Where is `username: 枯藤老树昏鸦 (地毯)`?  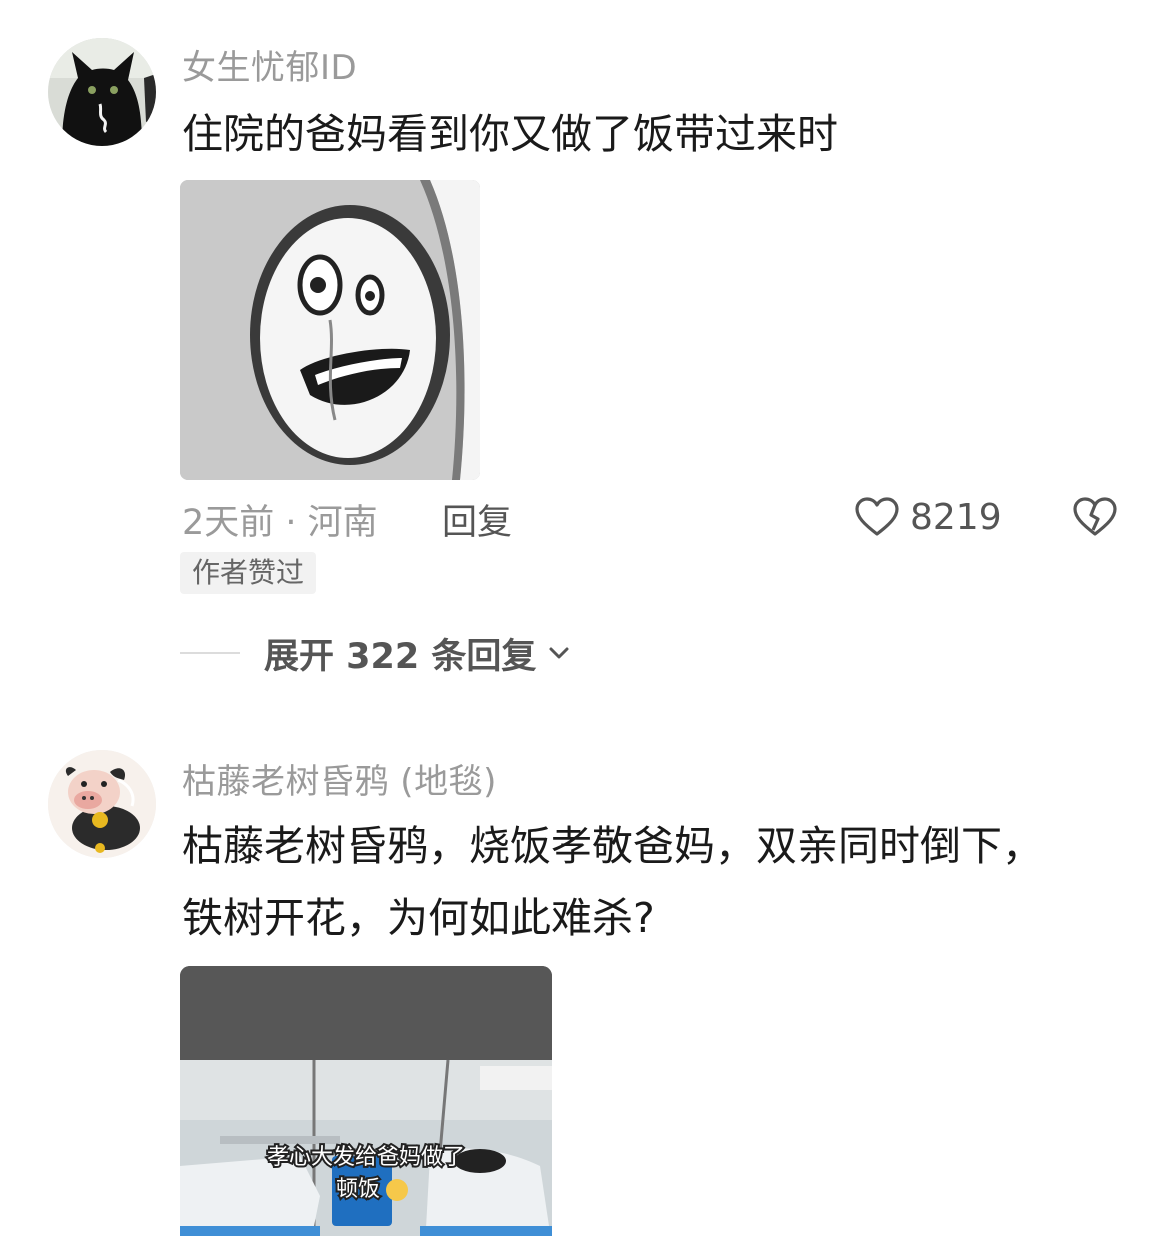 username: 枯藤老树昏鸦 (地毯) is located at coordinates (339, 778).